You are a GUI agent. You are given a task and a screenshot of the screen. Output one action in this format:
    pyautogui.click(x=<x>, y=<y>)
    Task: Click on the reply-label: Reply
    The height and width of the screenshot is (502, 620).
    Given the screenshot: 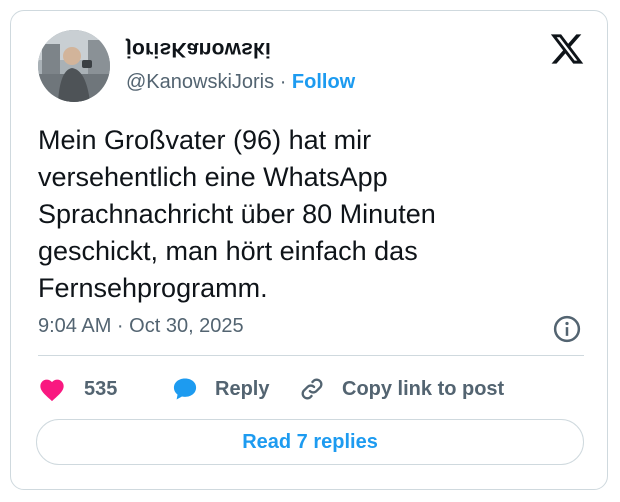 What is the action you would take?
    pyautogui.click(x=242, y=388)
    